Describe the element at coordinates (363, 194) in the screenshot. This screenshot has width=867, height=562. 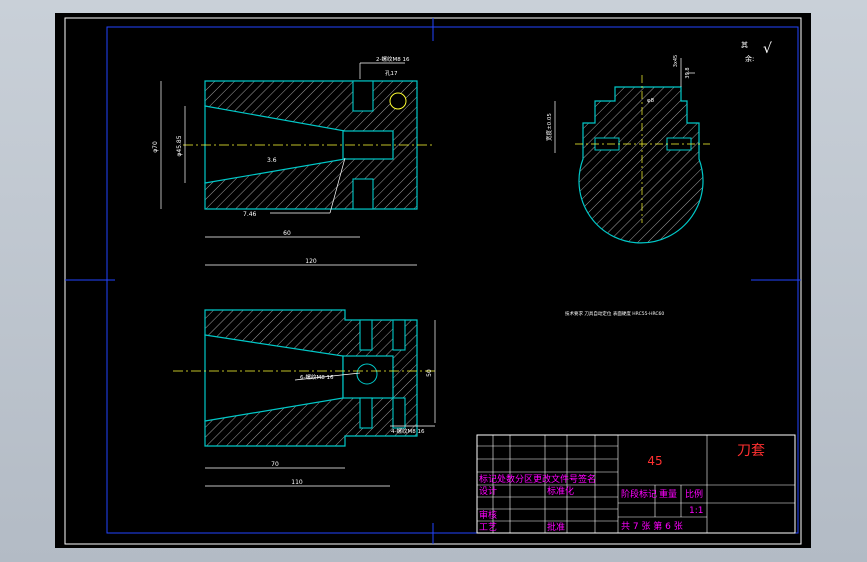
I see `top-view-hole-bottom` at that location.